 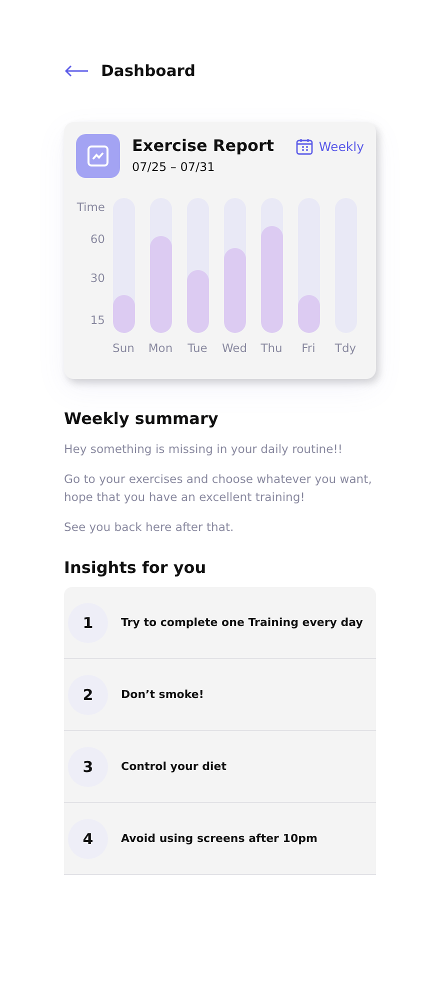 What do you see at coordinates (218, 488) in the screenshot?
I see `summary-text: Go to your exercises and choose whatever you want, hope that you have an excellent training!` at bounding box center [218, 488].